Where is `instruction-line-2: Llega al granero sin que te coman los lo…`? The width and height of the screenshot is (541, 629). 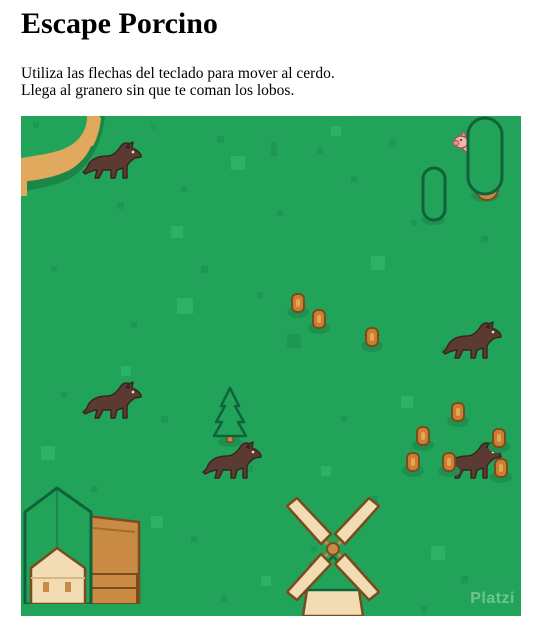
instruction-line-2: Llega al granero sin que te coman los lo… is located at coordinates (158, 90).